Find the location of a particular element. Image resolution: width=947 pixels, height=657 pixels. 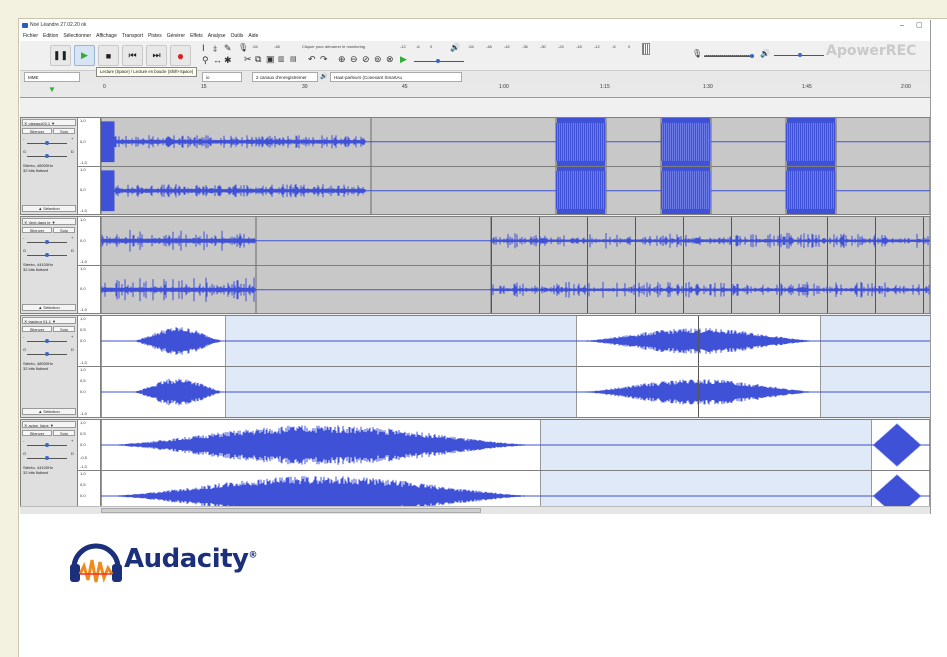

audio-host-select: MME is located at coordinates (52, 77).